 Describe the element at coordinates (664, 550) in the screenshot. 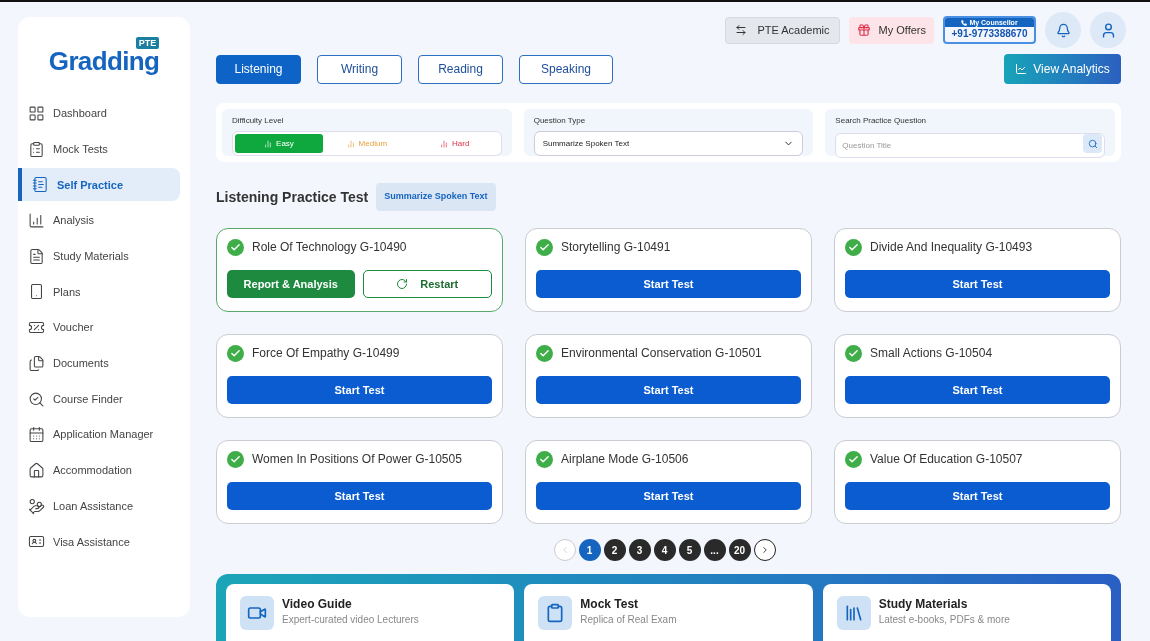

I see `page-button: 4` at that location.